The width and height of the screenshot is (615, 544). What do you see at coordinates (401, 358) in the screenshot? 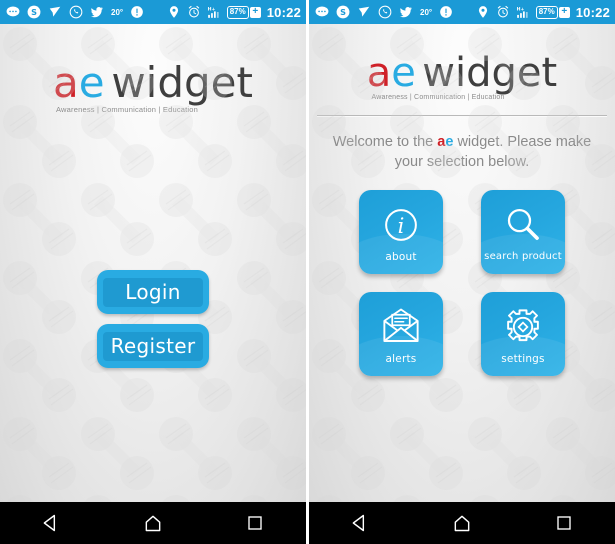
I see `tile-alerts-label: alerts` at bounding box center [401, 358].